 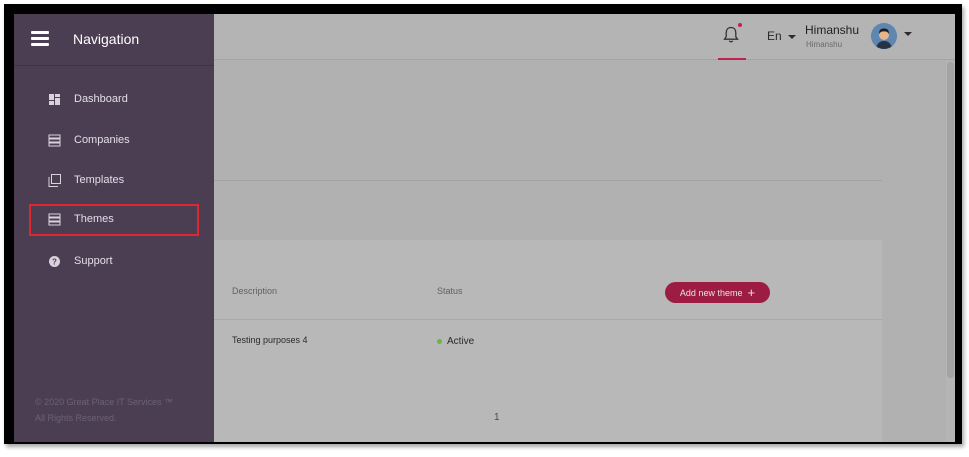 I want to click on sidebar-item-companies: Companies, so click(x=114, y=141).